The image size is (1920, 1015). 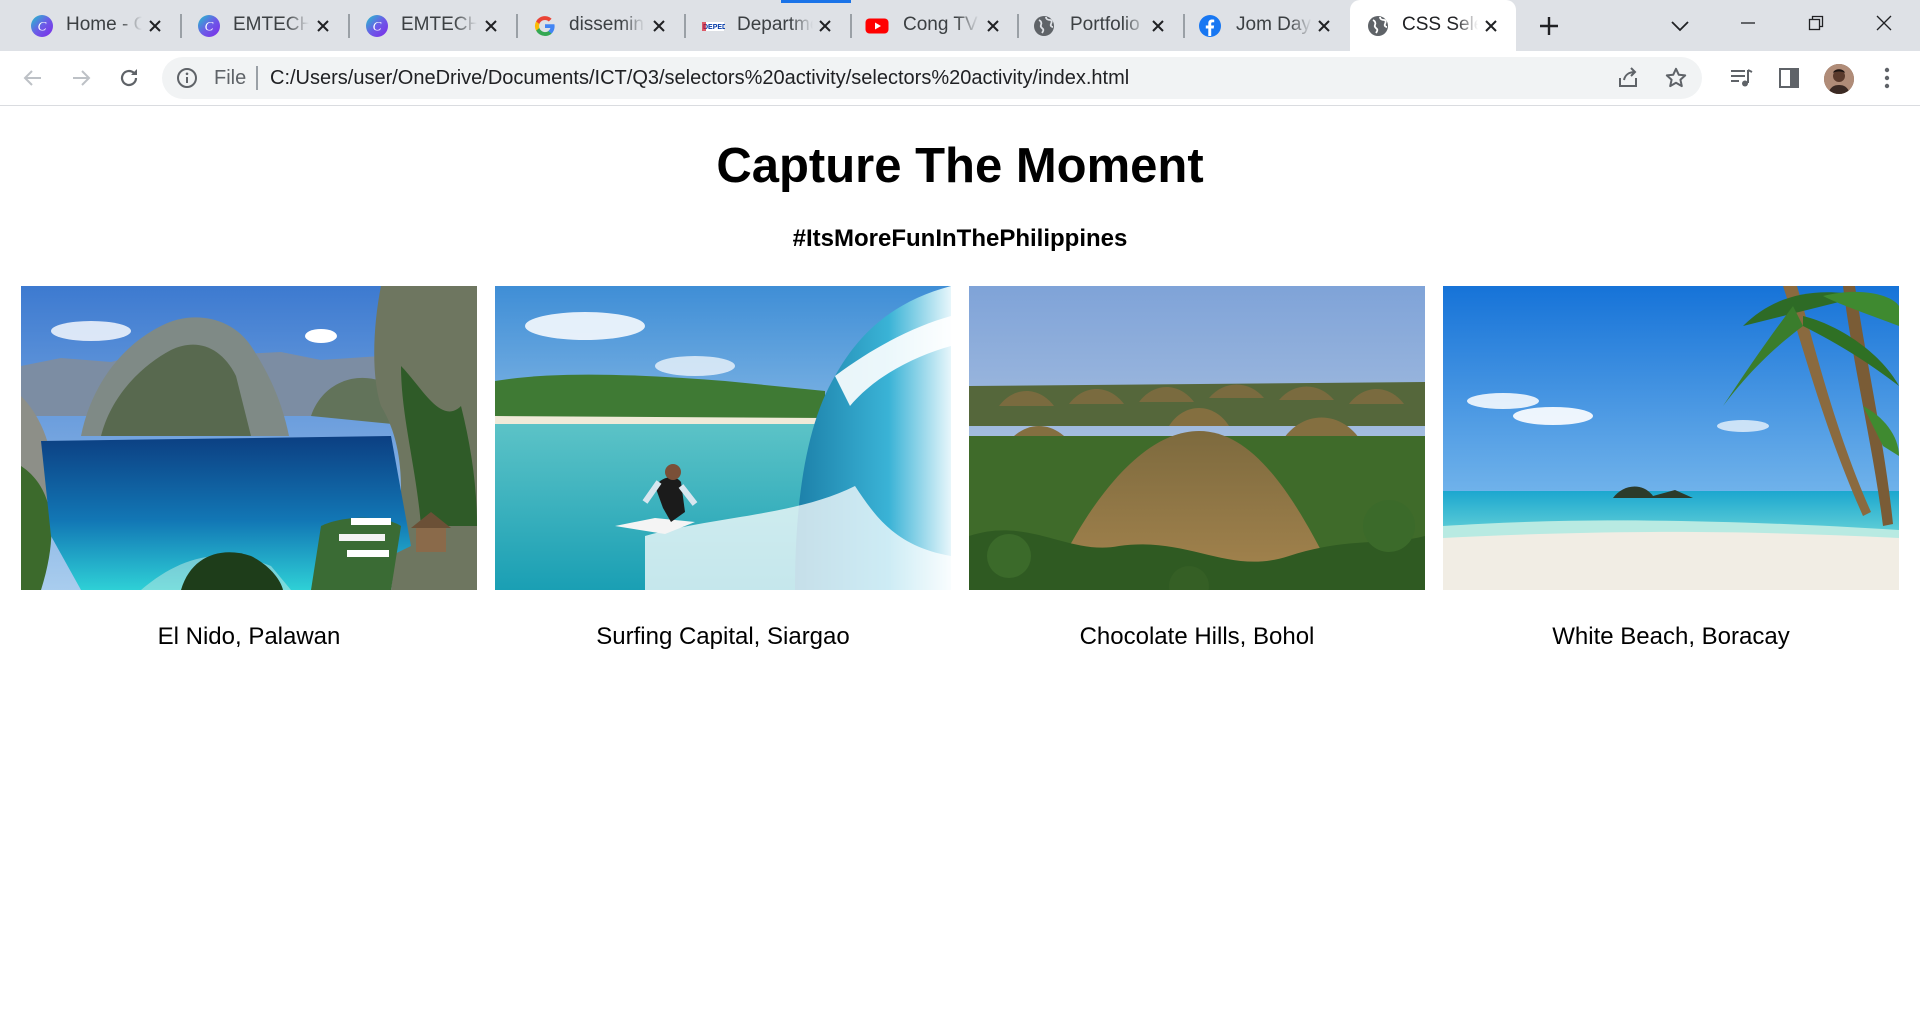 I want to click on close-window-button, so click(x=1884, y=22).